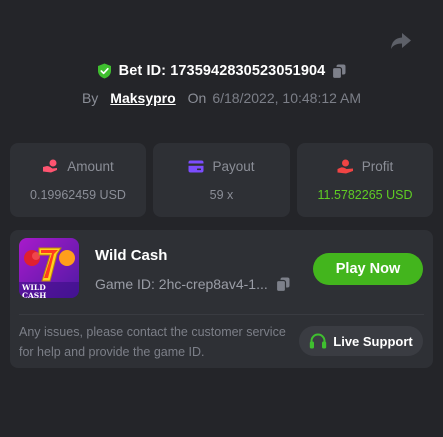 This screenshot has height=437, width=443. I want to click on amount-stat: Amount 0.19962459 USD, so click(78, 180).